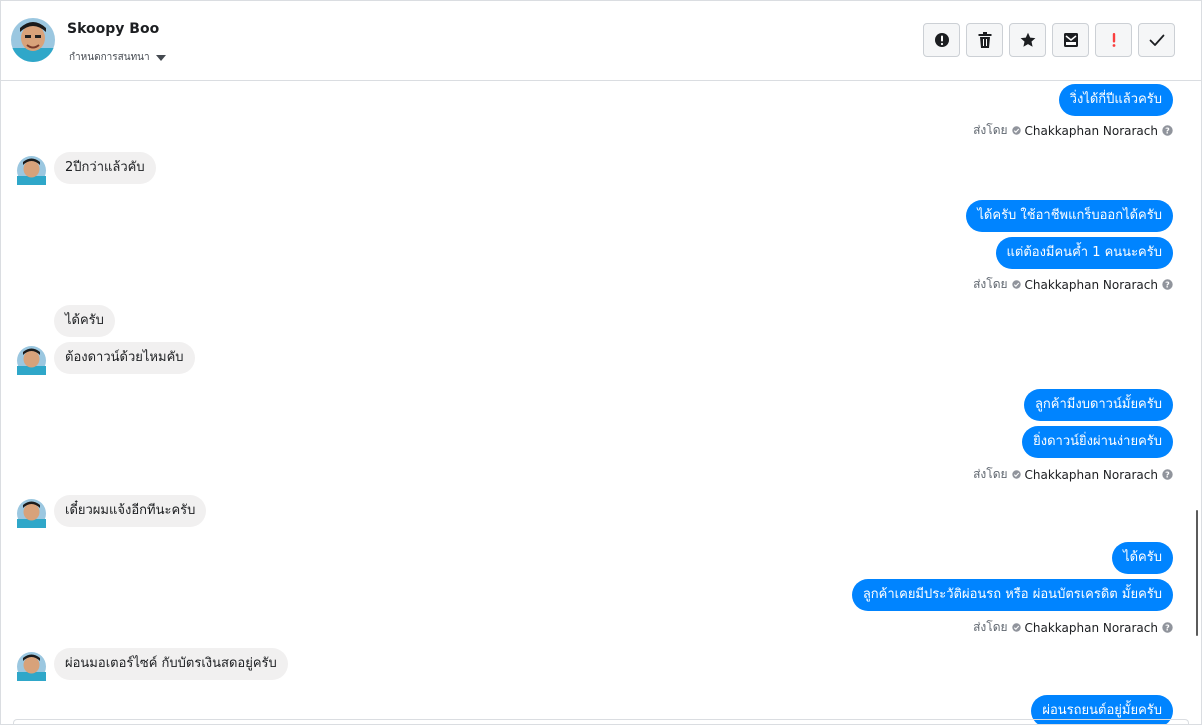 Image resolution: width=1202 pixels, height=725 pixels. What do you see at coordinates (113, 29) in the screenshot?
I see `contact-name: Skoopy Boo` at bounding box center [113, 29].